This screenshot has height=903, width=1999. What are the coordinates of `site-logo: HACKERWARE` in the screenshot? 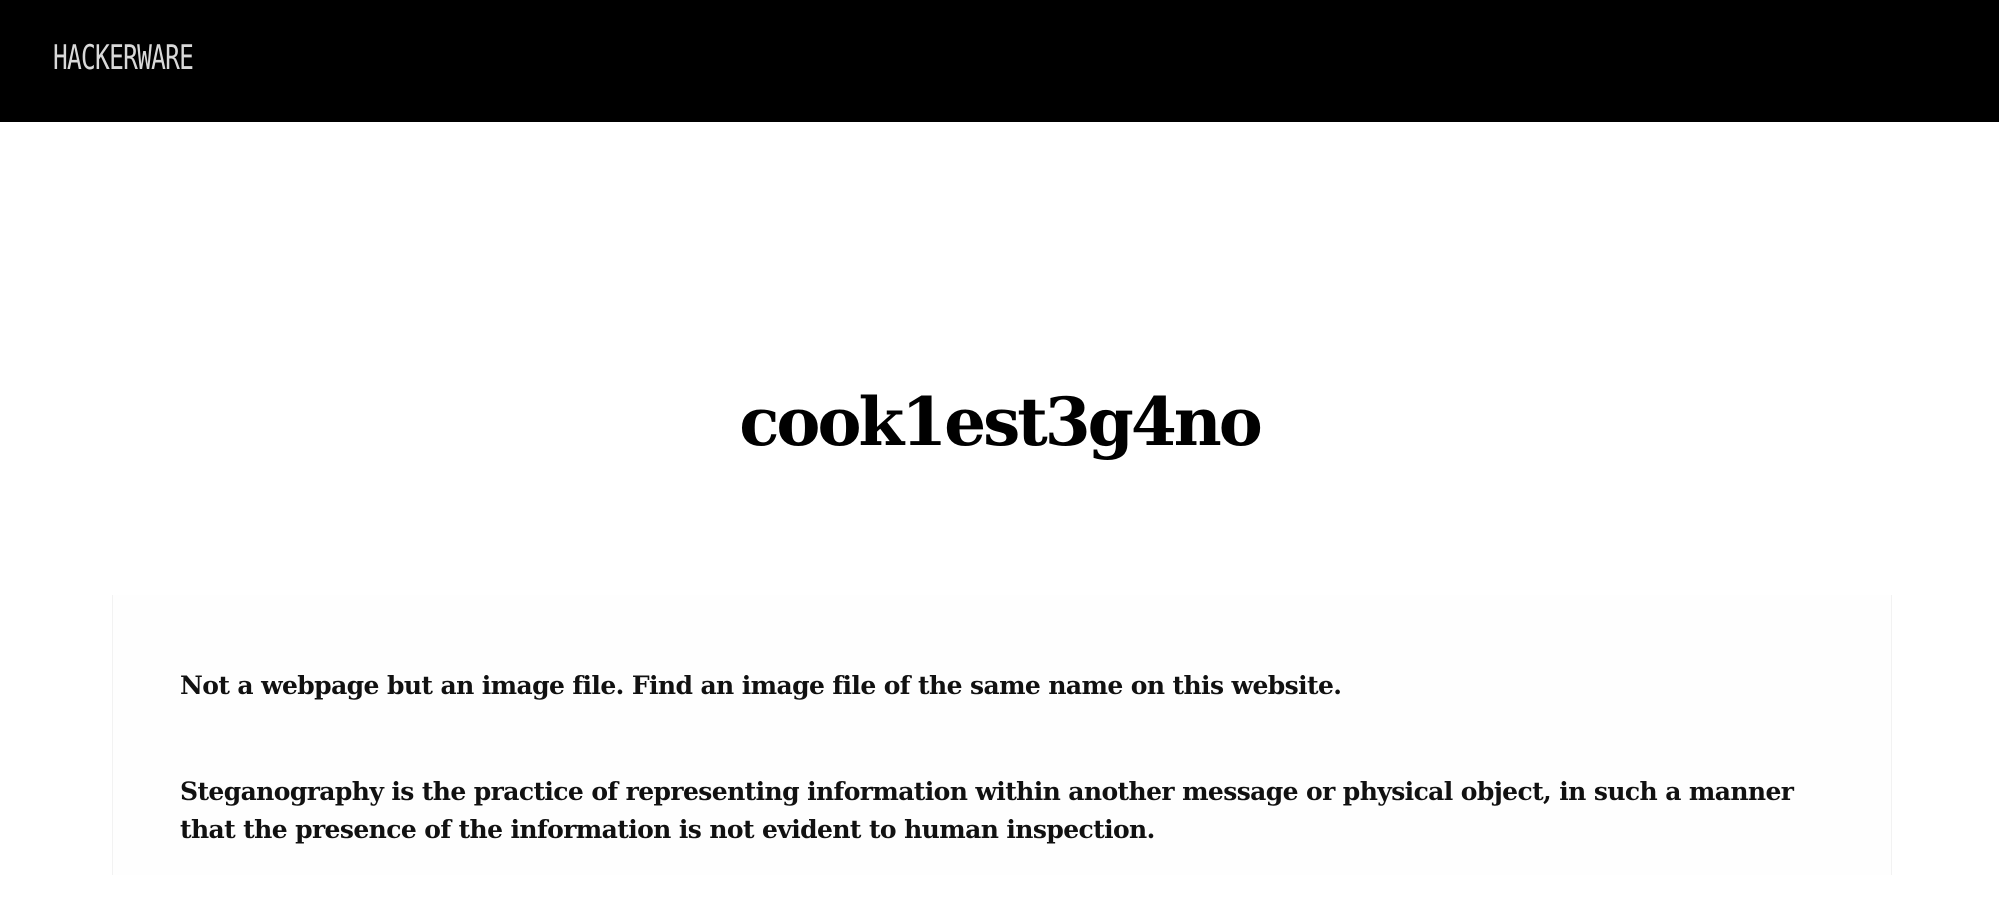 It's located at (123, 58).